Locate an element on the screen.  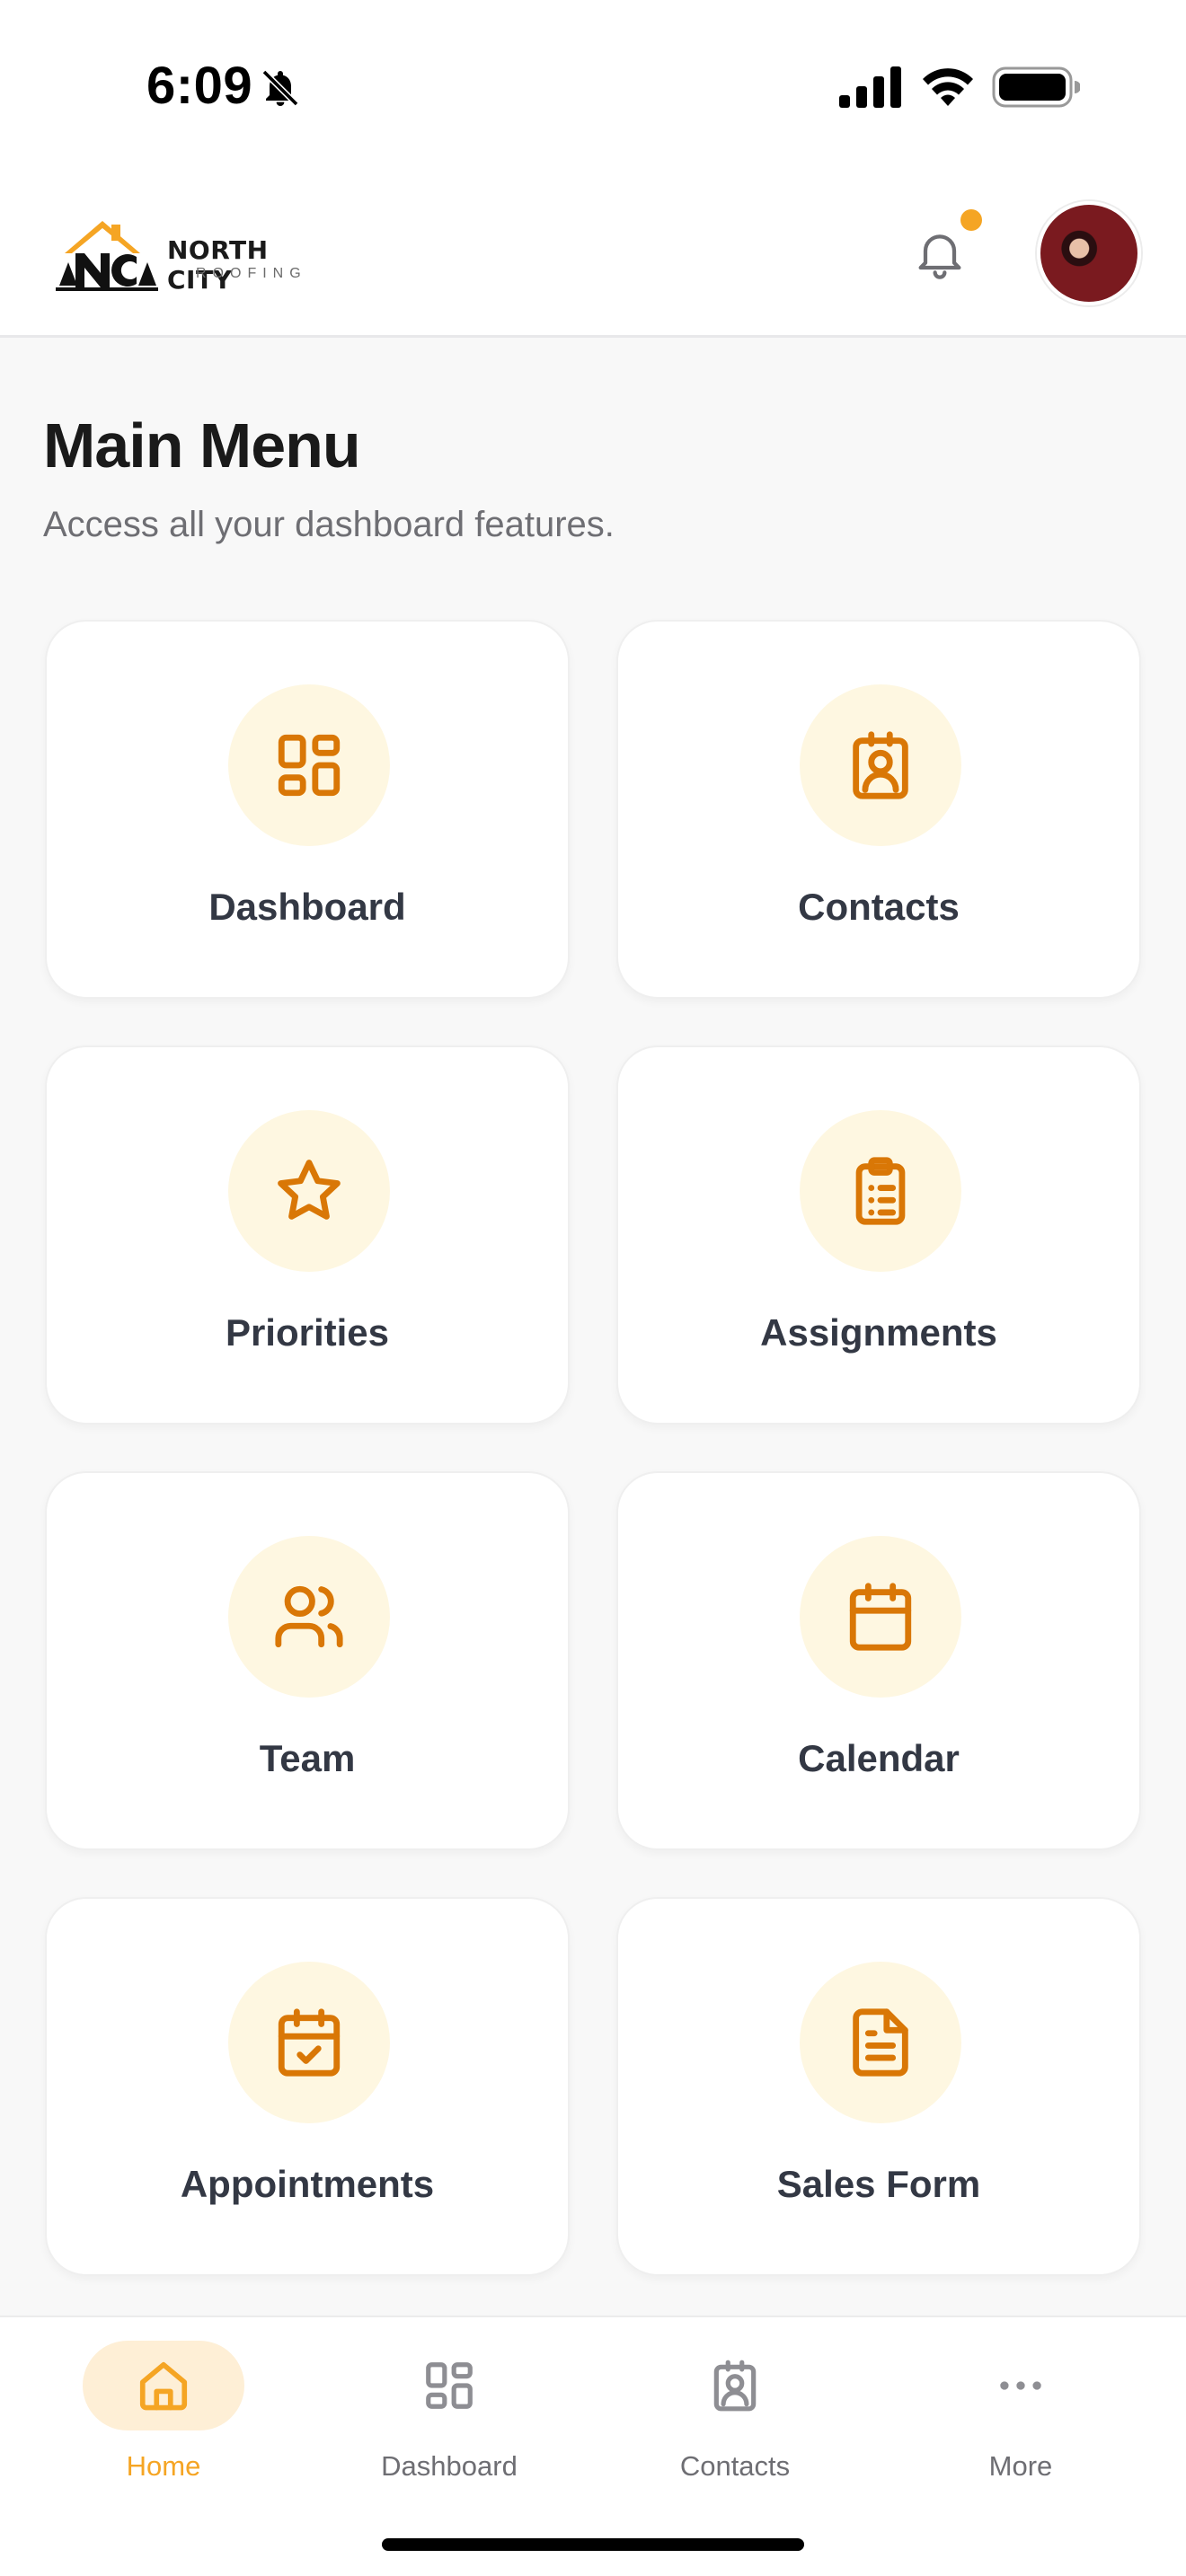
home-icon is located at coordinates (163, 2386).